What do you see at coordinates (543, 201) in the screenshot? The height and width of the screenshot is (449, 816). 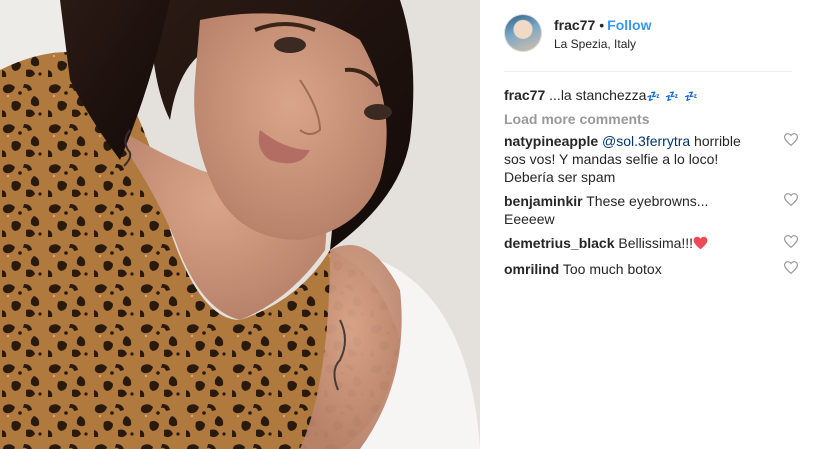 I see `comment-username: benjaminkir` at bounding box center [543, 201].